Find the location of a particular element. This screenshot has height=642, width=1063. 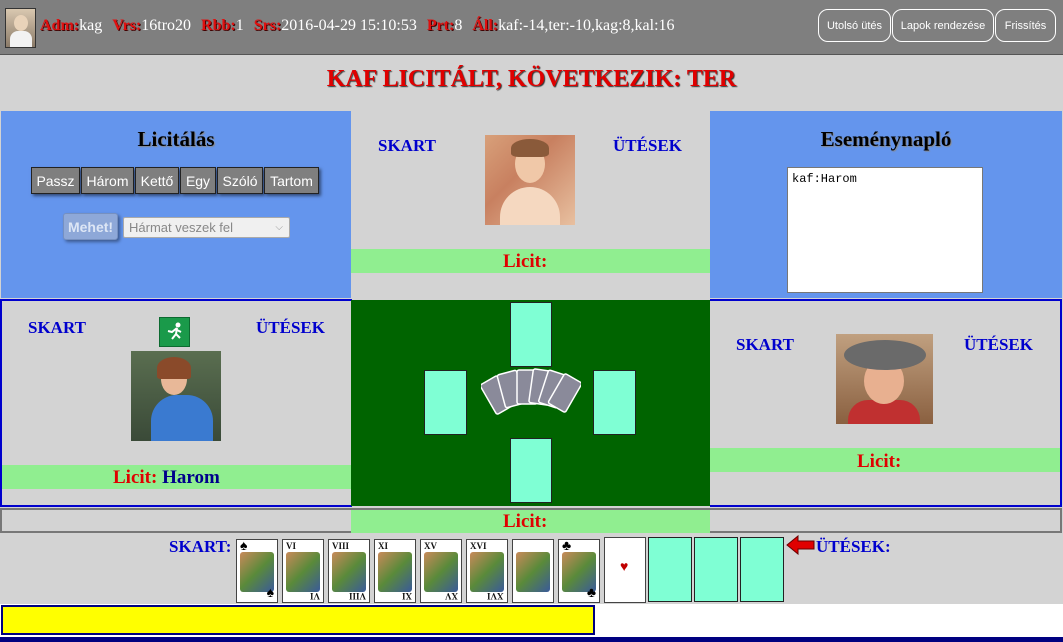

hand-card-1: ♠ ♠ is located at coordinates (257, 571).